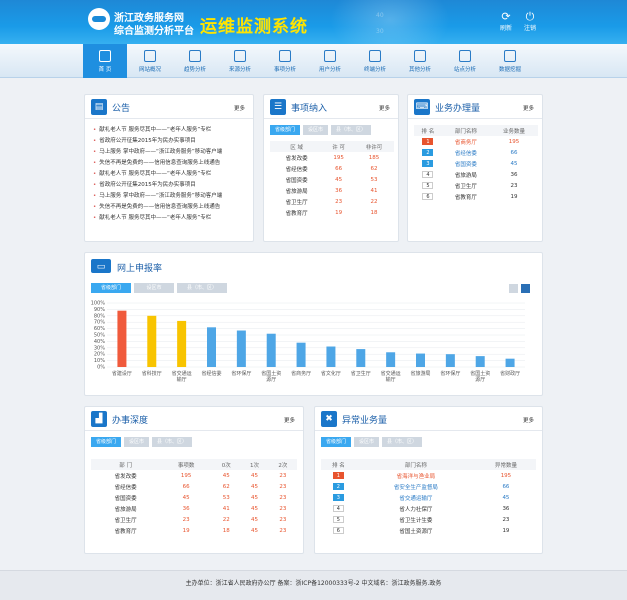  Describe the element at coordinates (332, 157) in the screenshot. I see `table-row: 省发改委 195 185` at that location.